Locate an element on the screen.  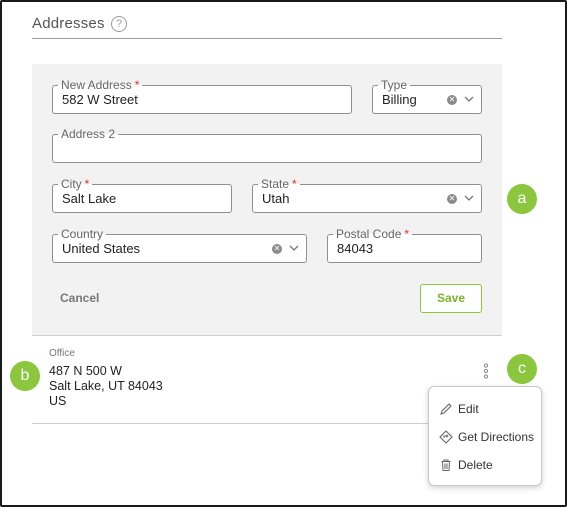
callout-c: c is located at coordinates (522, 369).